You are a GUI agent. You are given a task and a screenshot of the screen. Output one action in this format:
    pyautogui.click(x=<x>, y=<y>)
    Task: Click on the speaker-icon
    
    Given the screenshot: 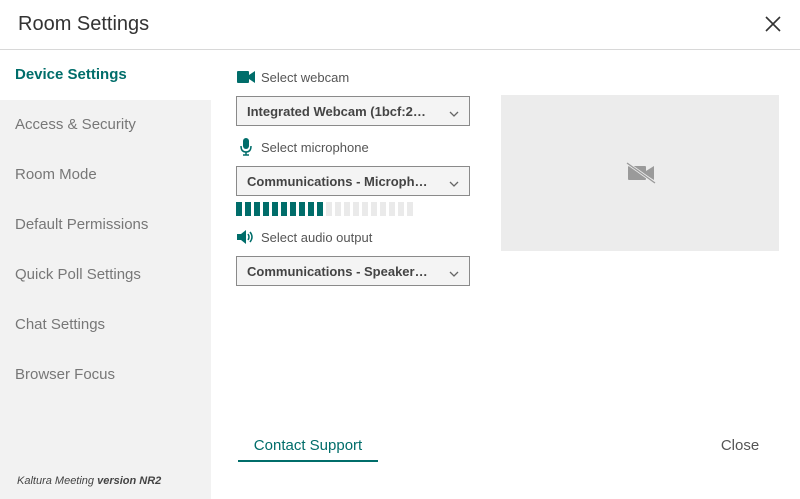 What is the action you would take?
    pyautogui.click(x=246, y=237)
    